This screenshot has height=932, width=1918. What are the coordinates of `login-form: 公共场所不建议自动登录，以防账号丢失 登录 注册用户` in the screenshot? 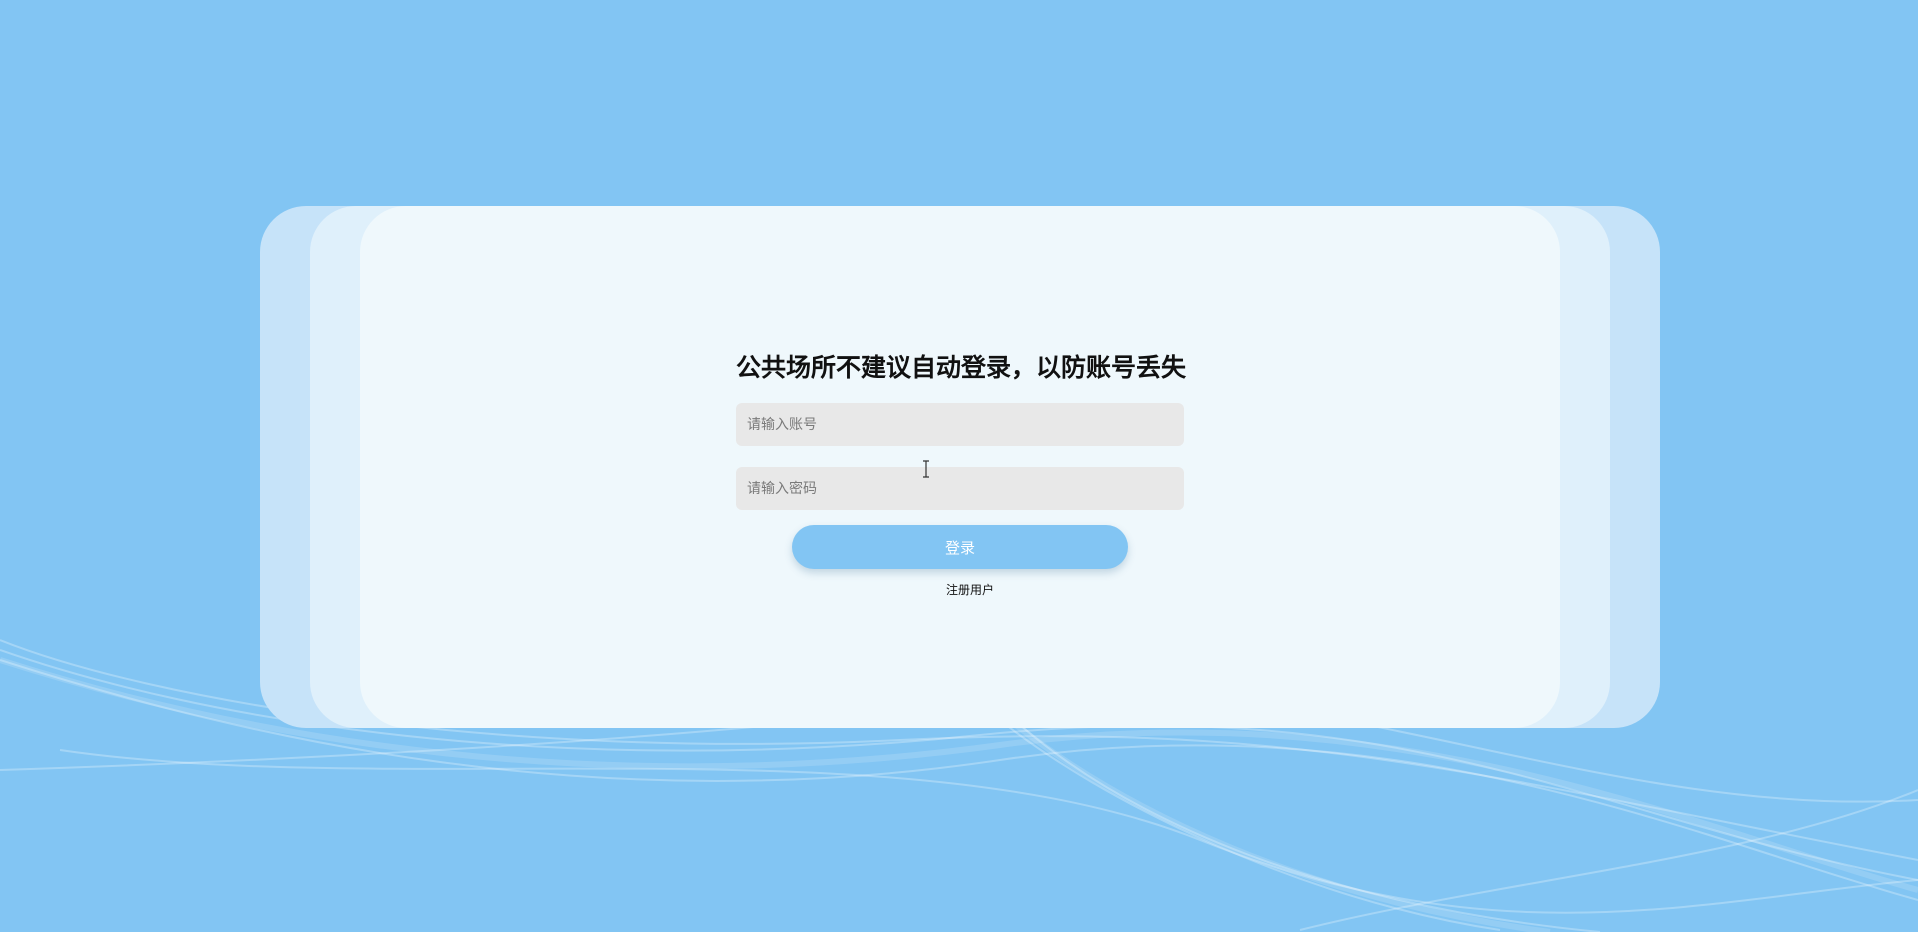 It's located at (961, 474).